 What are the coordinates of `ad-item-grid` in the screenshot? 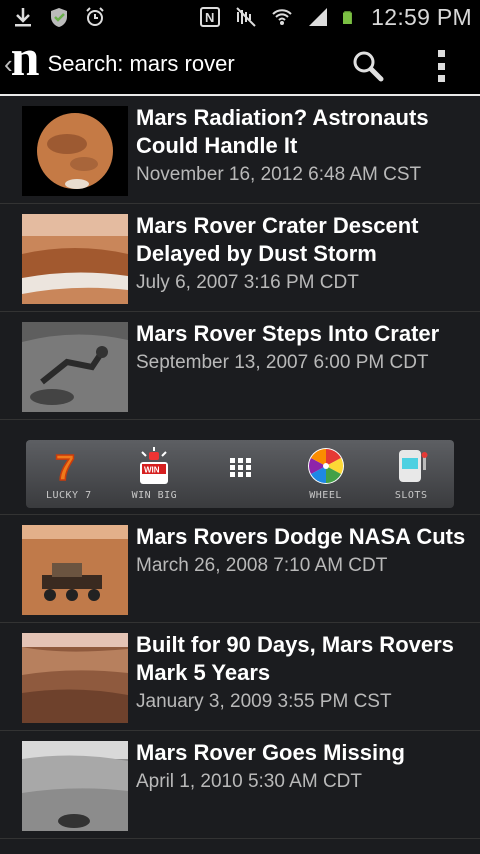 It's located at (240, 468).